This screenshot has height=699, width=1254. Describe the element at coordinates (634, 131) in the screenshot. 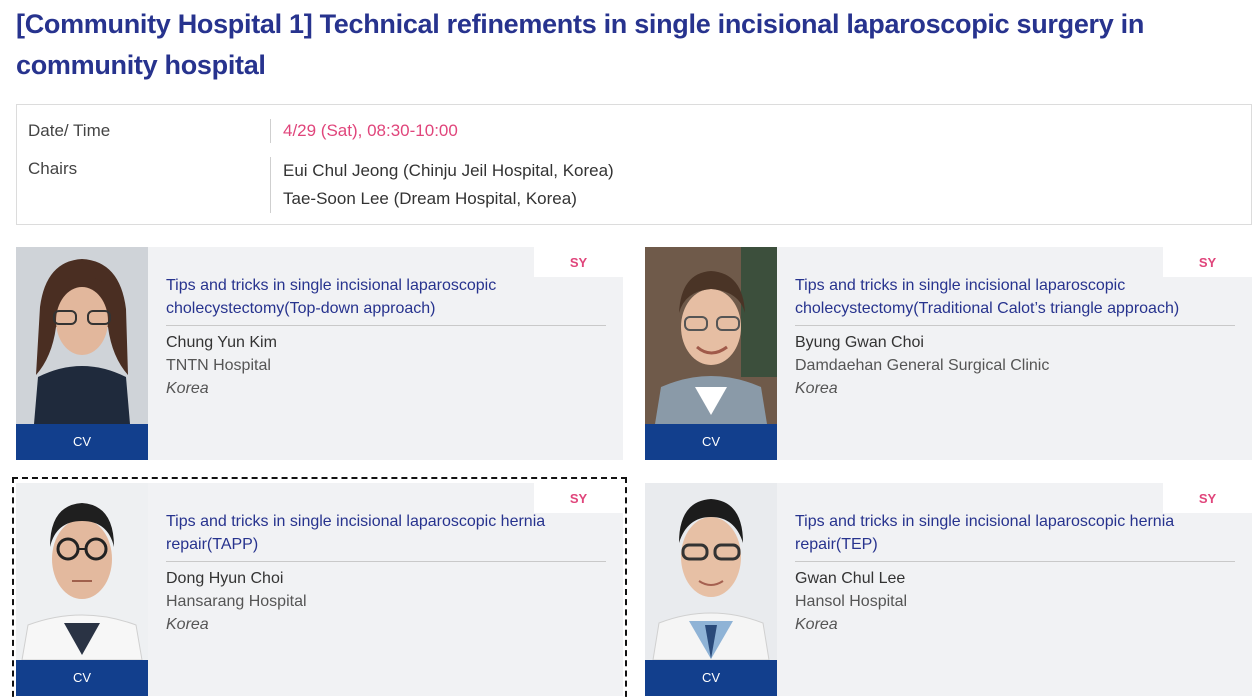

I see `date-row: Date/ Time 4/29 (Sat), 08:30-10:00` at that location.